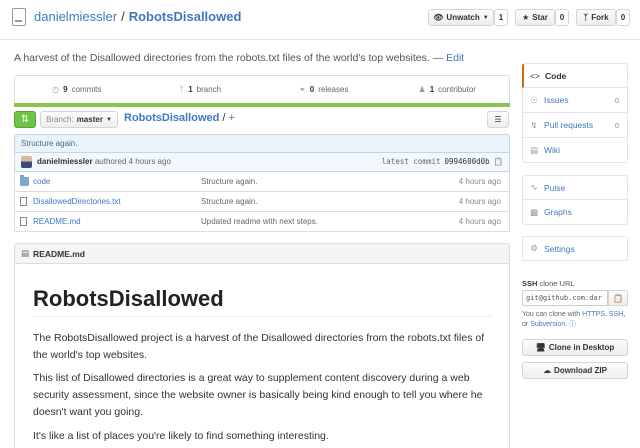 This screenshot has width=640, height=448. I want to click on breadcrumb-repo-link: RobotsDisallowed, so click(171, 118).